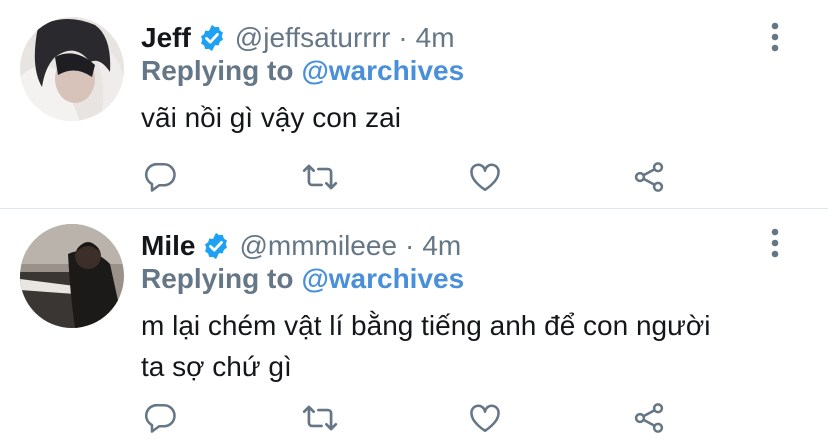  What do you see at coordinates (471, 117) in the screenshot?
I see `tweet-text: vãi nồi gì vậy con zai` at bounding box center [471, 117].